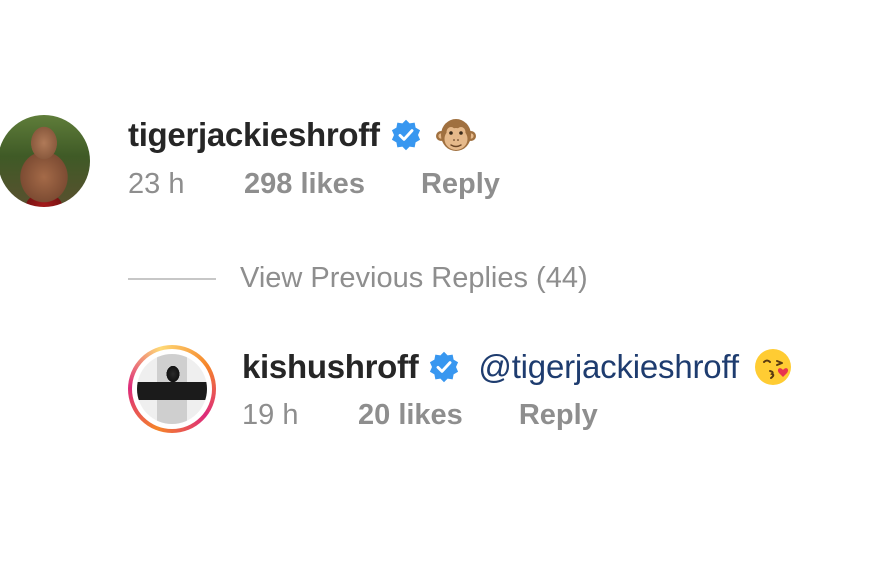 Image resolution: width=875 pixels, height=583 pixels. What do you see at coordinates (156, 184) in the screenshot?
I see `comment-time: 23 h` at bounding box center [156, 184].